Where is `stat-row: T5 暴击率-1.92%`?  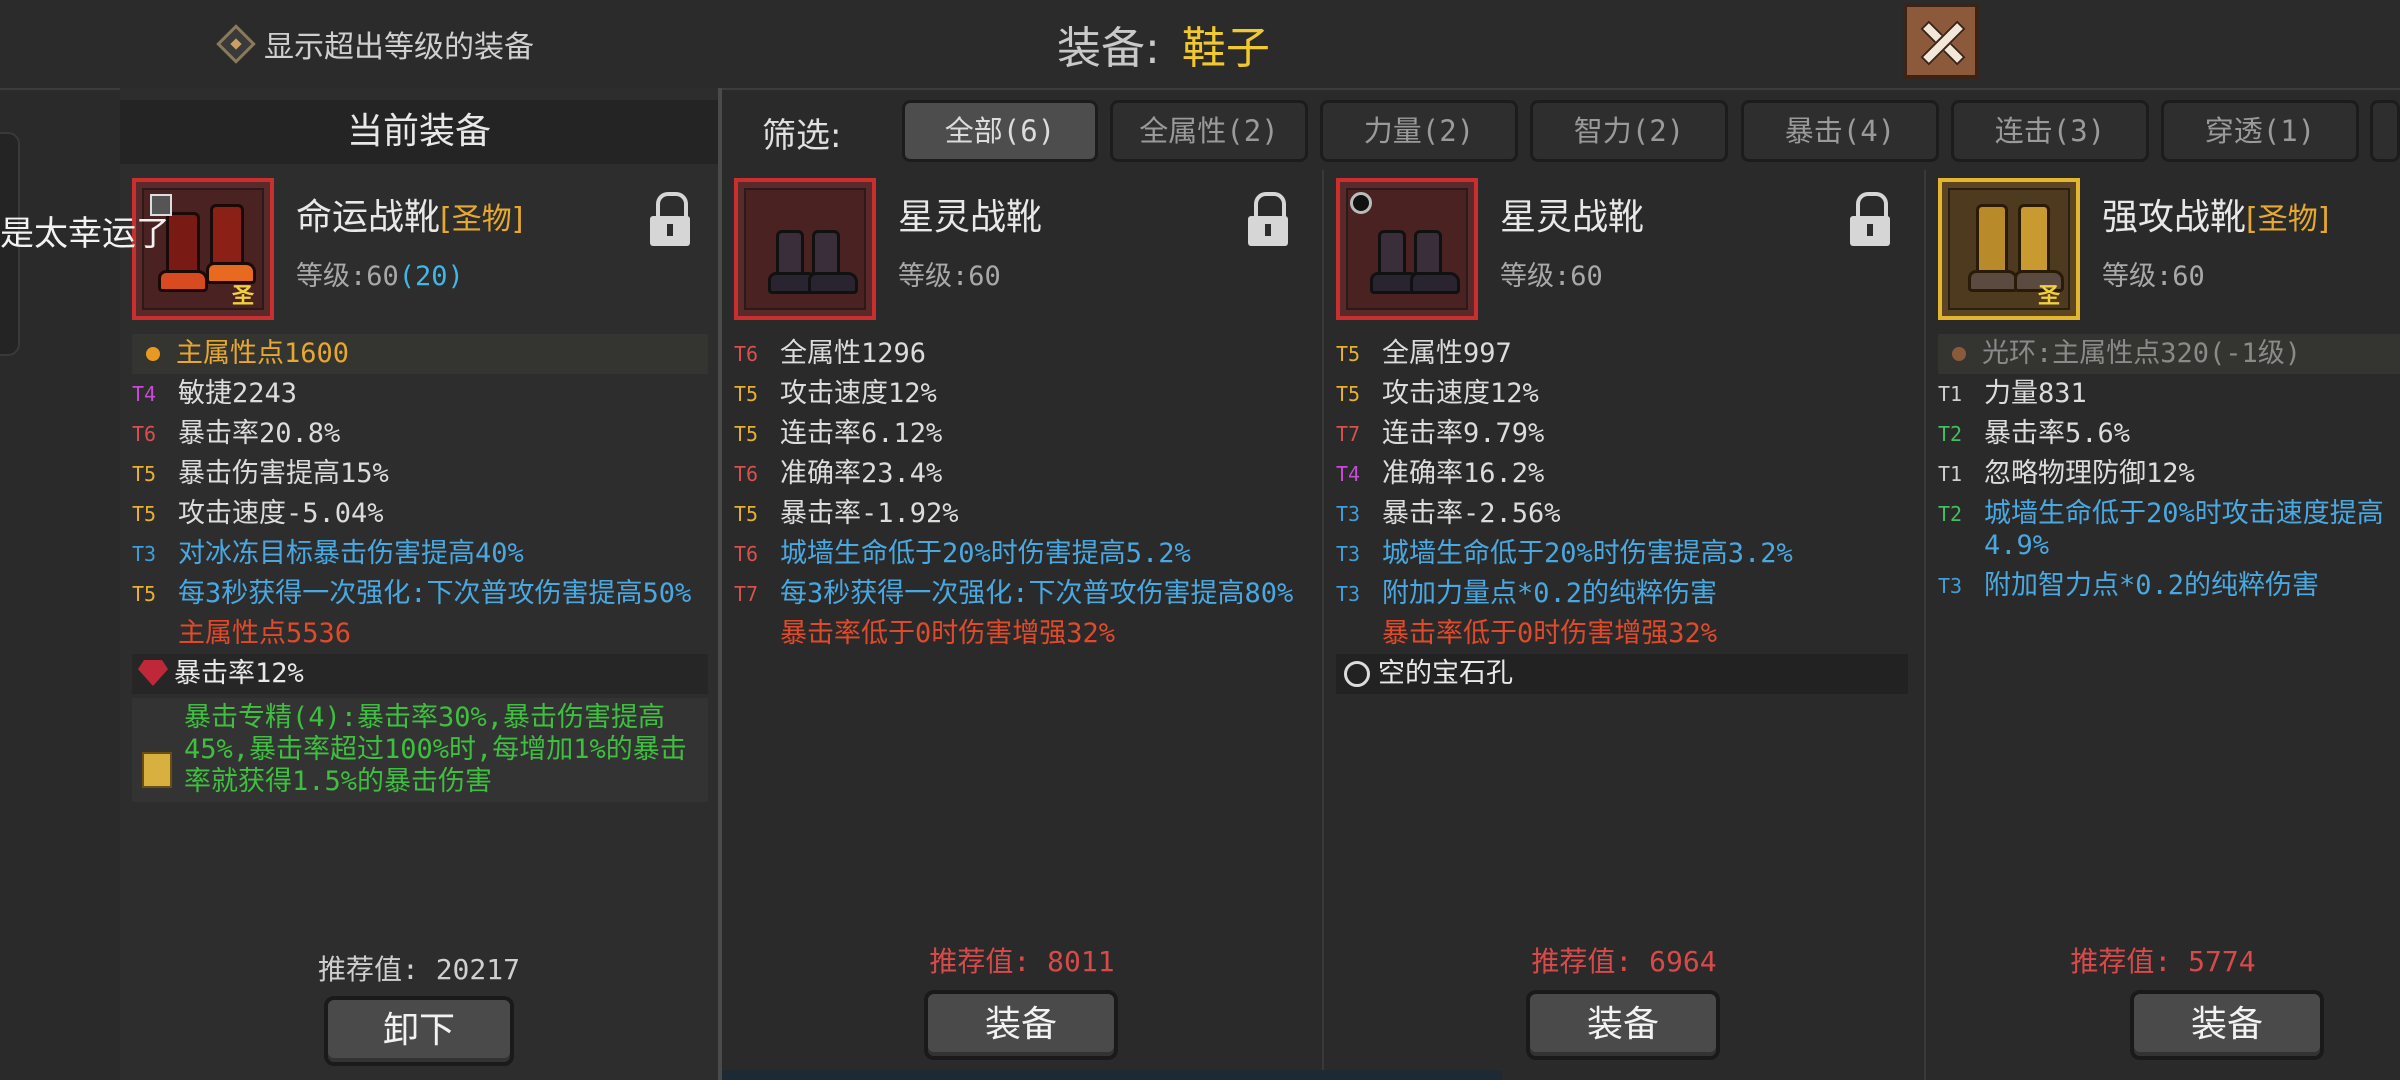
stat-row: T5 暴击率-1.92% is located at coordinates (1020, 514).